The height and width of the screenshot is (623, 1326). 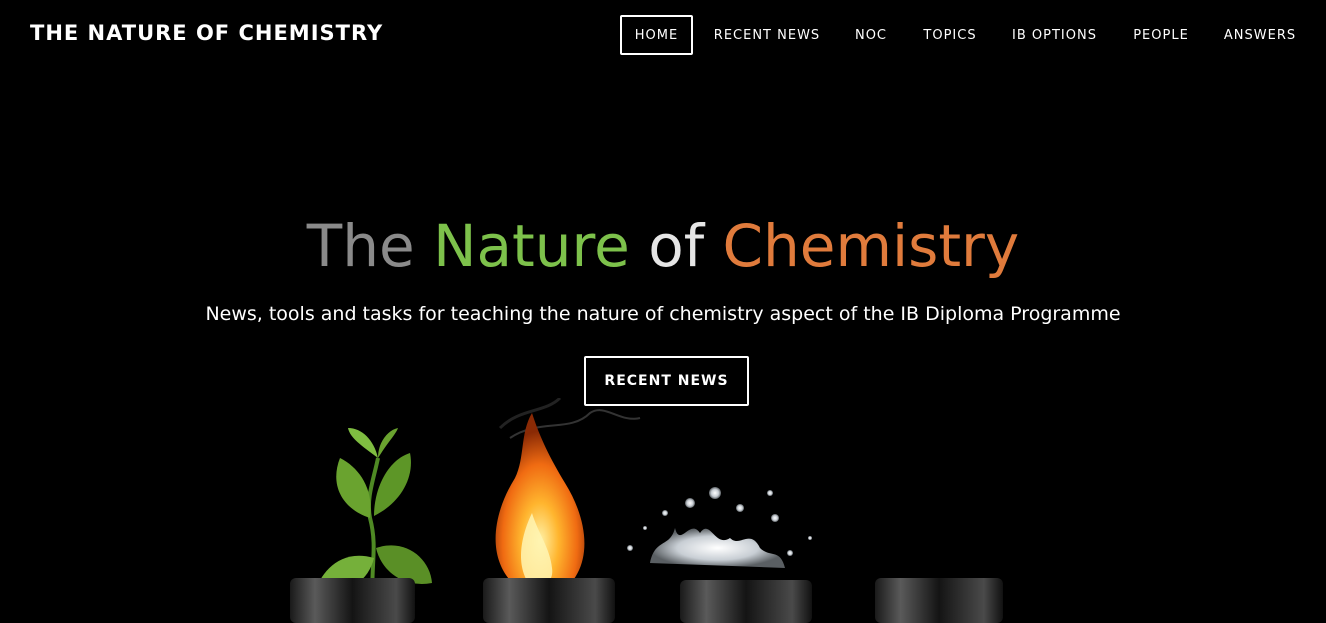 I want to click on hero-title: The Nature of Chemistry, so click(x=663, y=246).